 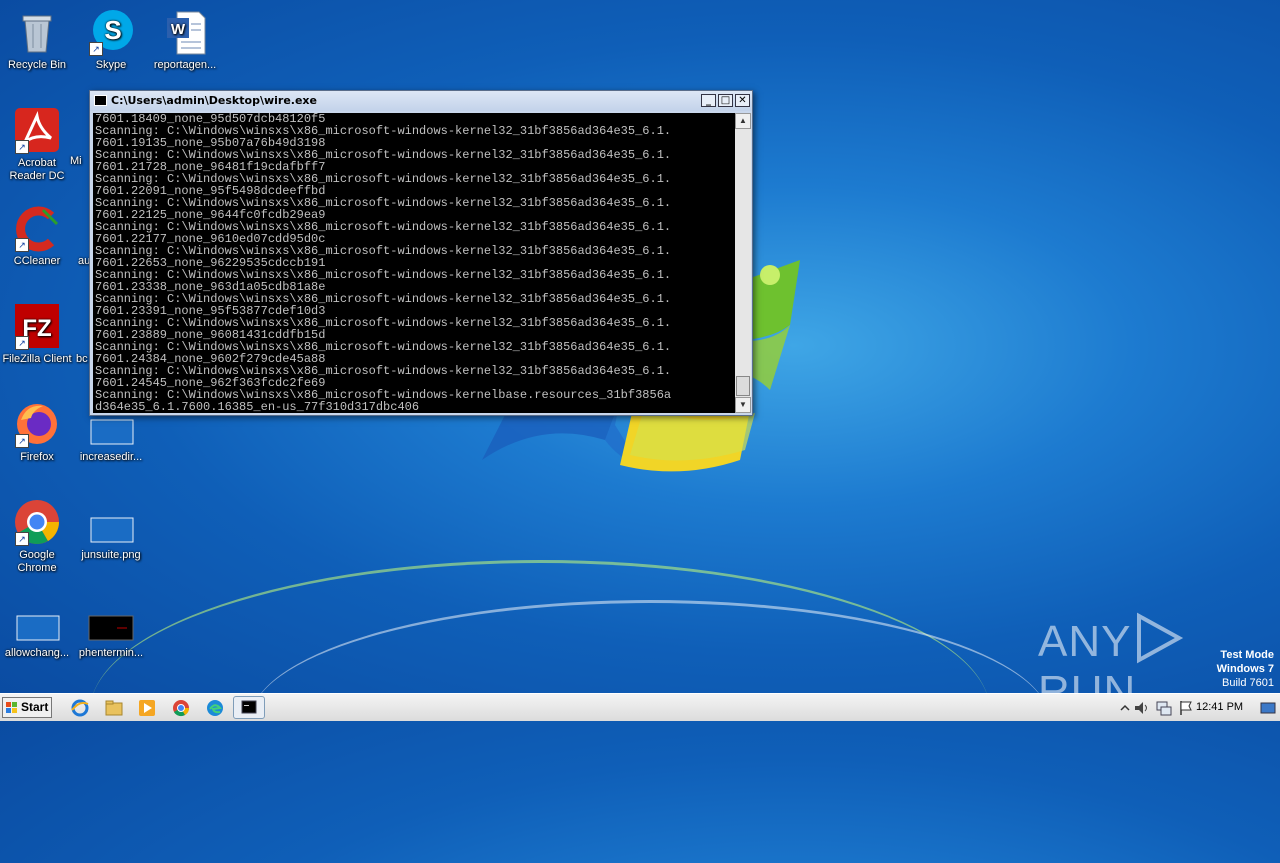 What do you see at coordinates (37, 228) in the screenshot?
I see `ccleaner-icon: ↗` at bounding box center [37, 228].